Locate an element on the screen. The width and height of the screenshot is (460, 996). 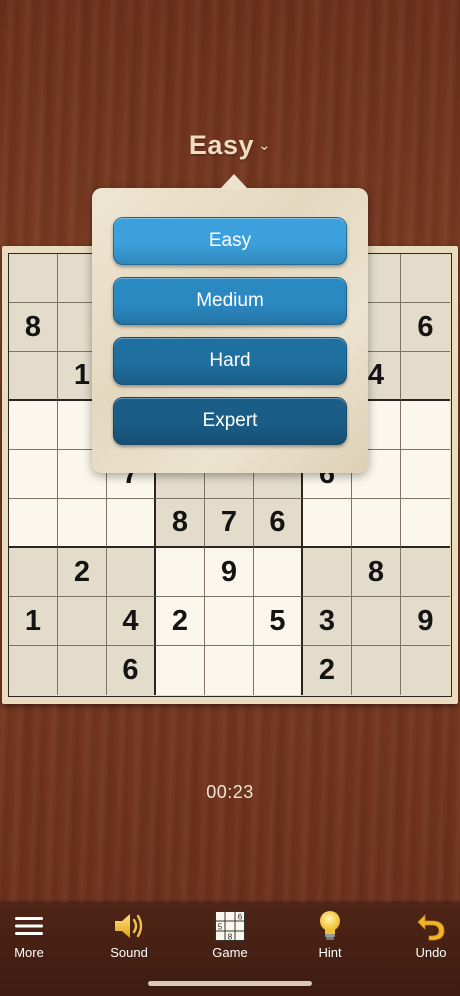
sudoku-grid-icon: 6 58 is located at coordinates (230, 926).